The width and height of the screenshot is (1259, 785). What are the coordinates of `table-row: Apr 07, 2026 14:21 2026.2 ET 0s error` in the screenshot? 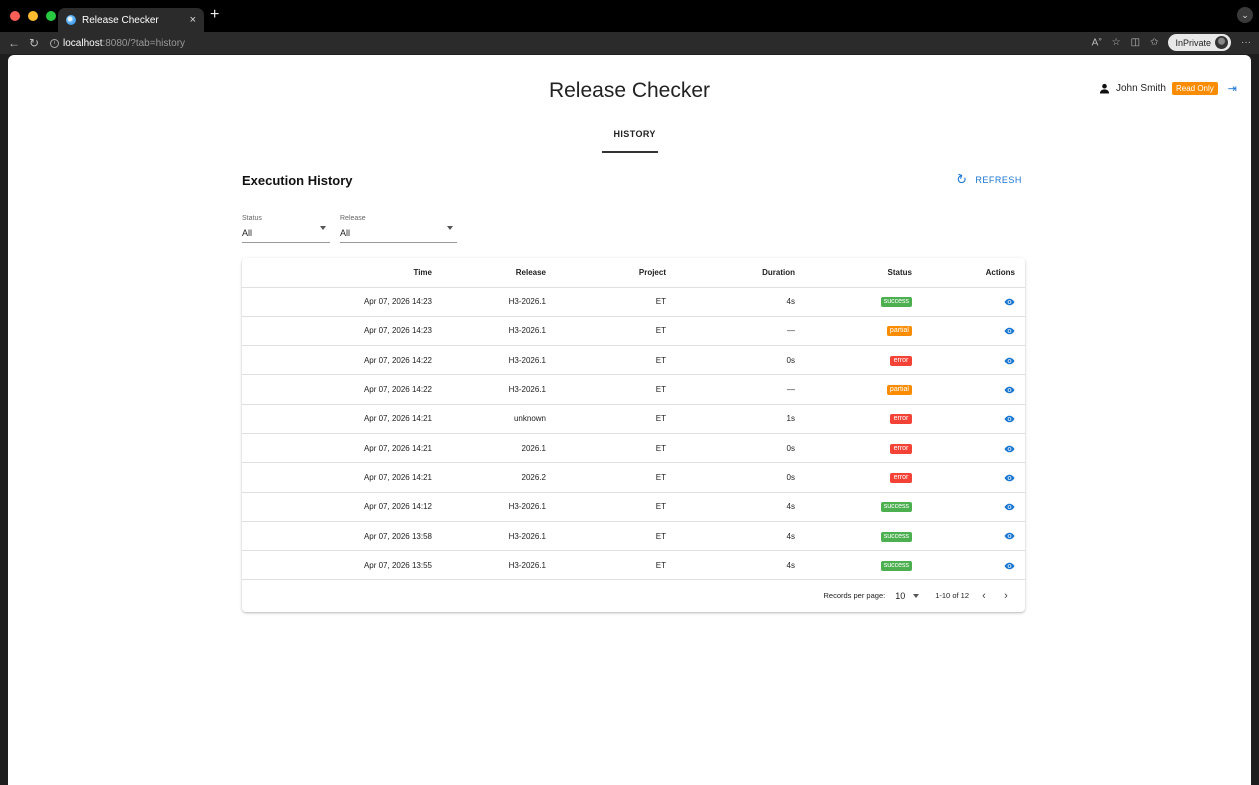 It's located at (633, 477).